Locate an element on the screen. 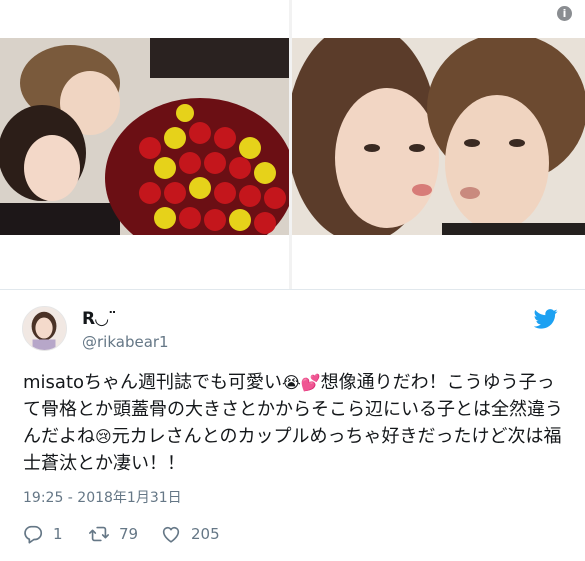 This screenshot has height=561, width=585. avatar-photo is located at coordinates (44, 328).